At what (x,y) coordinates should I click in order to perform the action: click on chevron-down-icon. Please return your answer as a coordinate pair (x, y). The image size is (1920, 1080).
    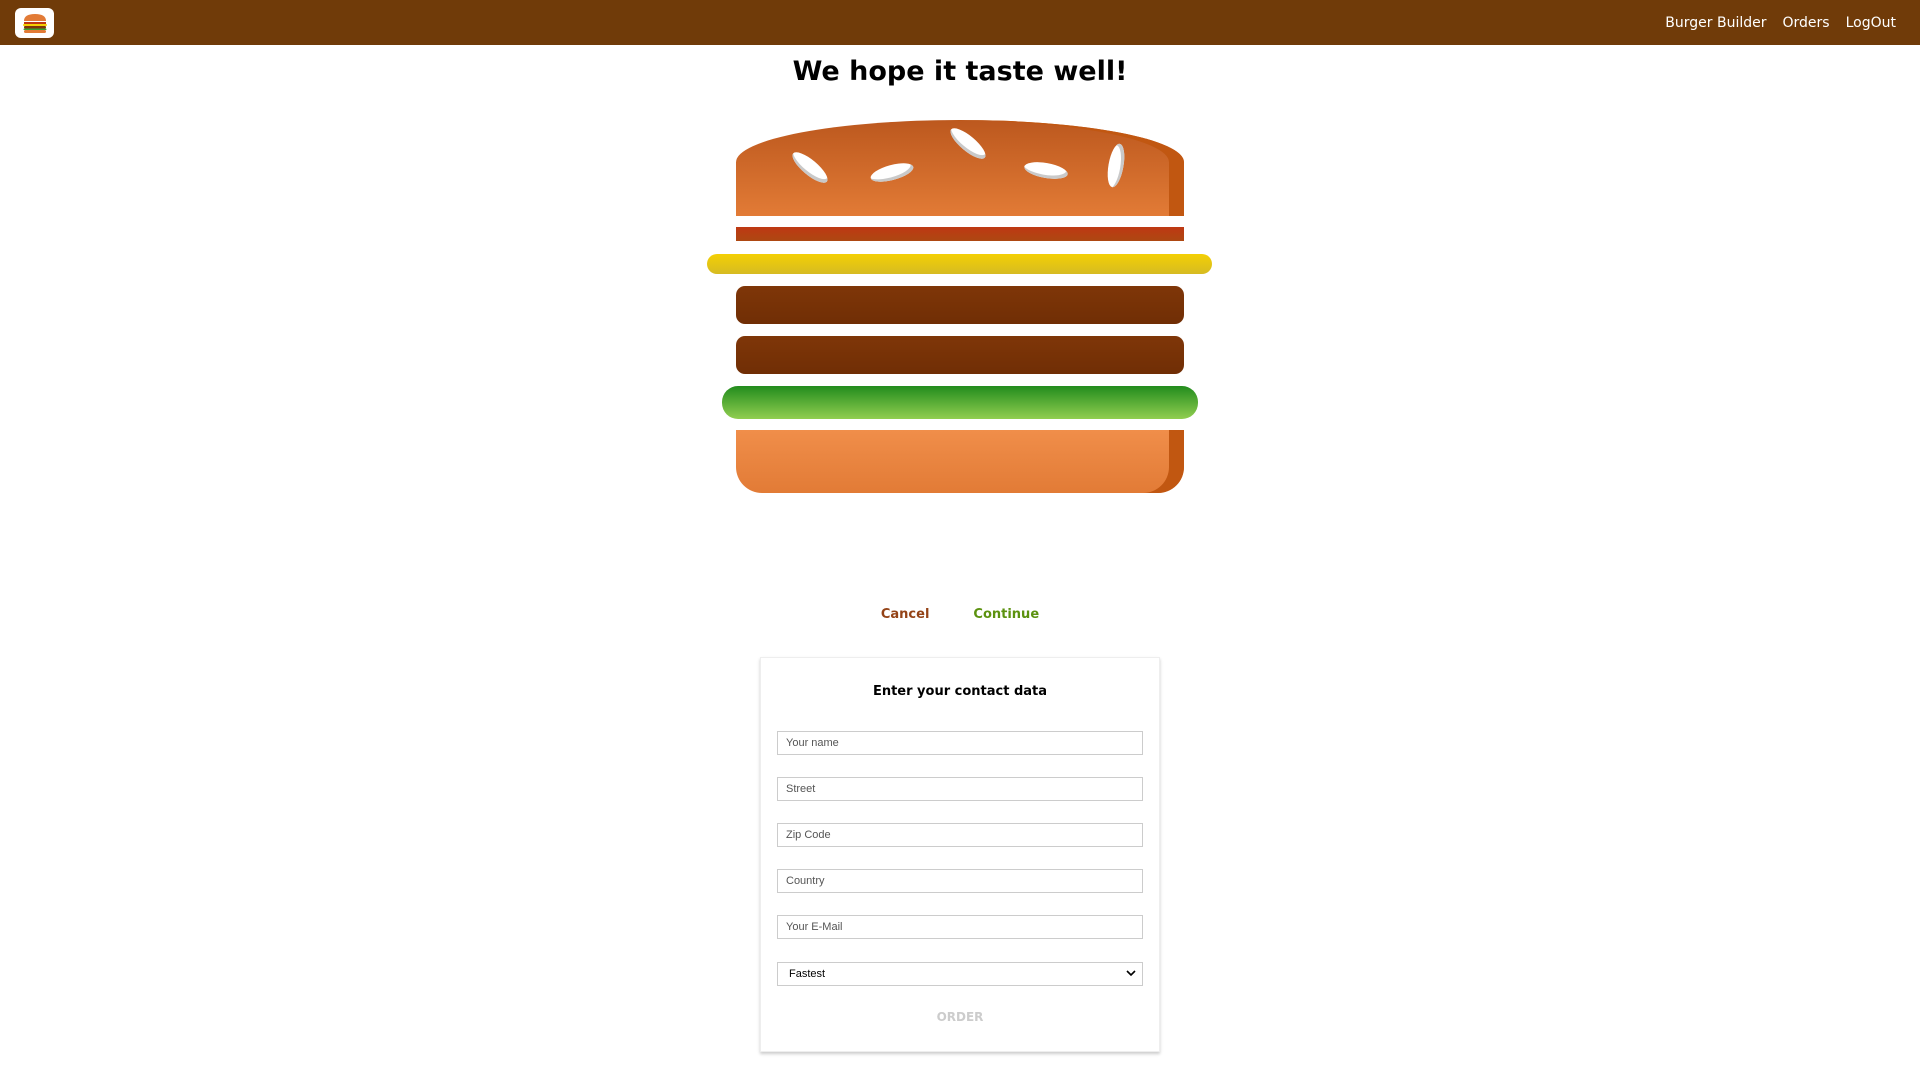
    Looking at the image, I should click on (1131, 974).